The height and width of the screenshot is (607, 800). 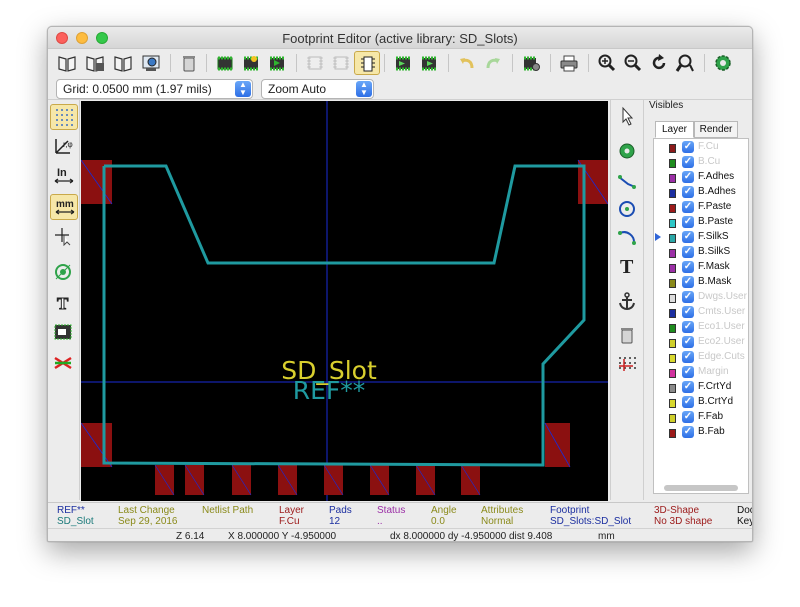 I want to click on layer-row: ✓ B.Fab, so click(x=702, y=432).